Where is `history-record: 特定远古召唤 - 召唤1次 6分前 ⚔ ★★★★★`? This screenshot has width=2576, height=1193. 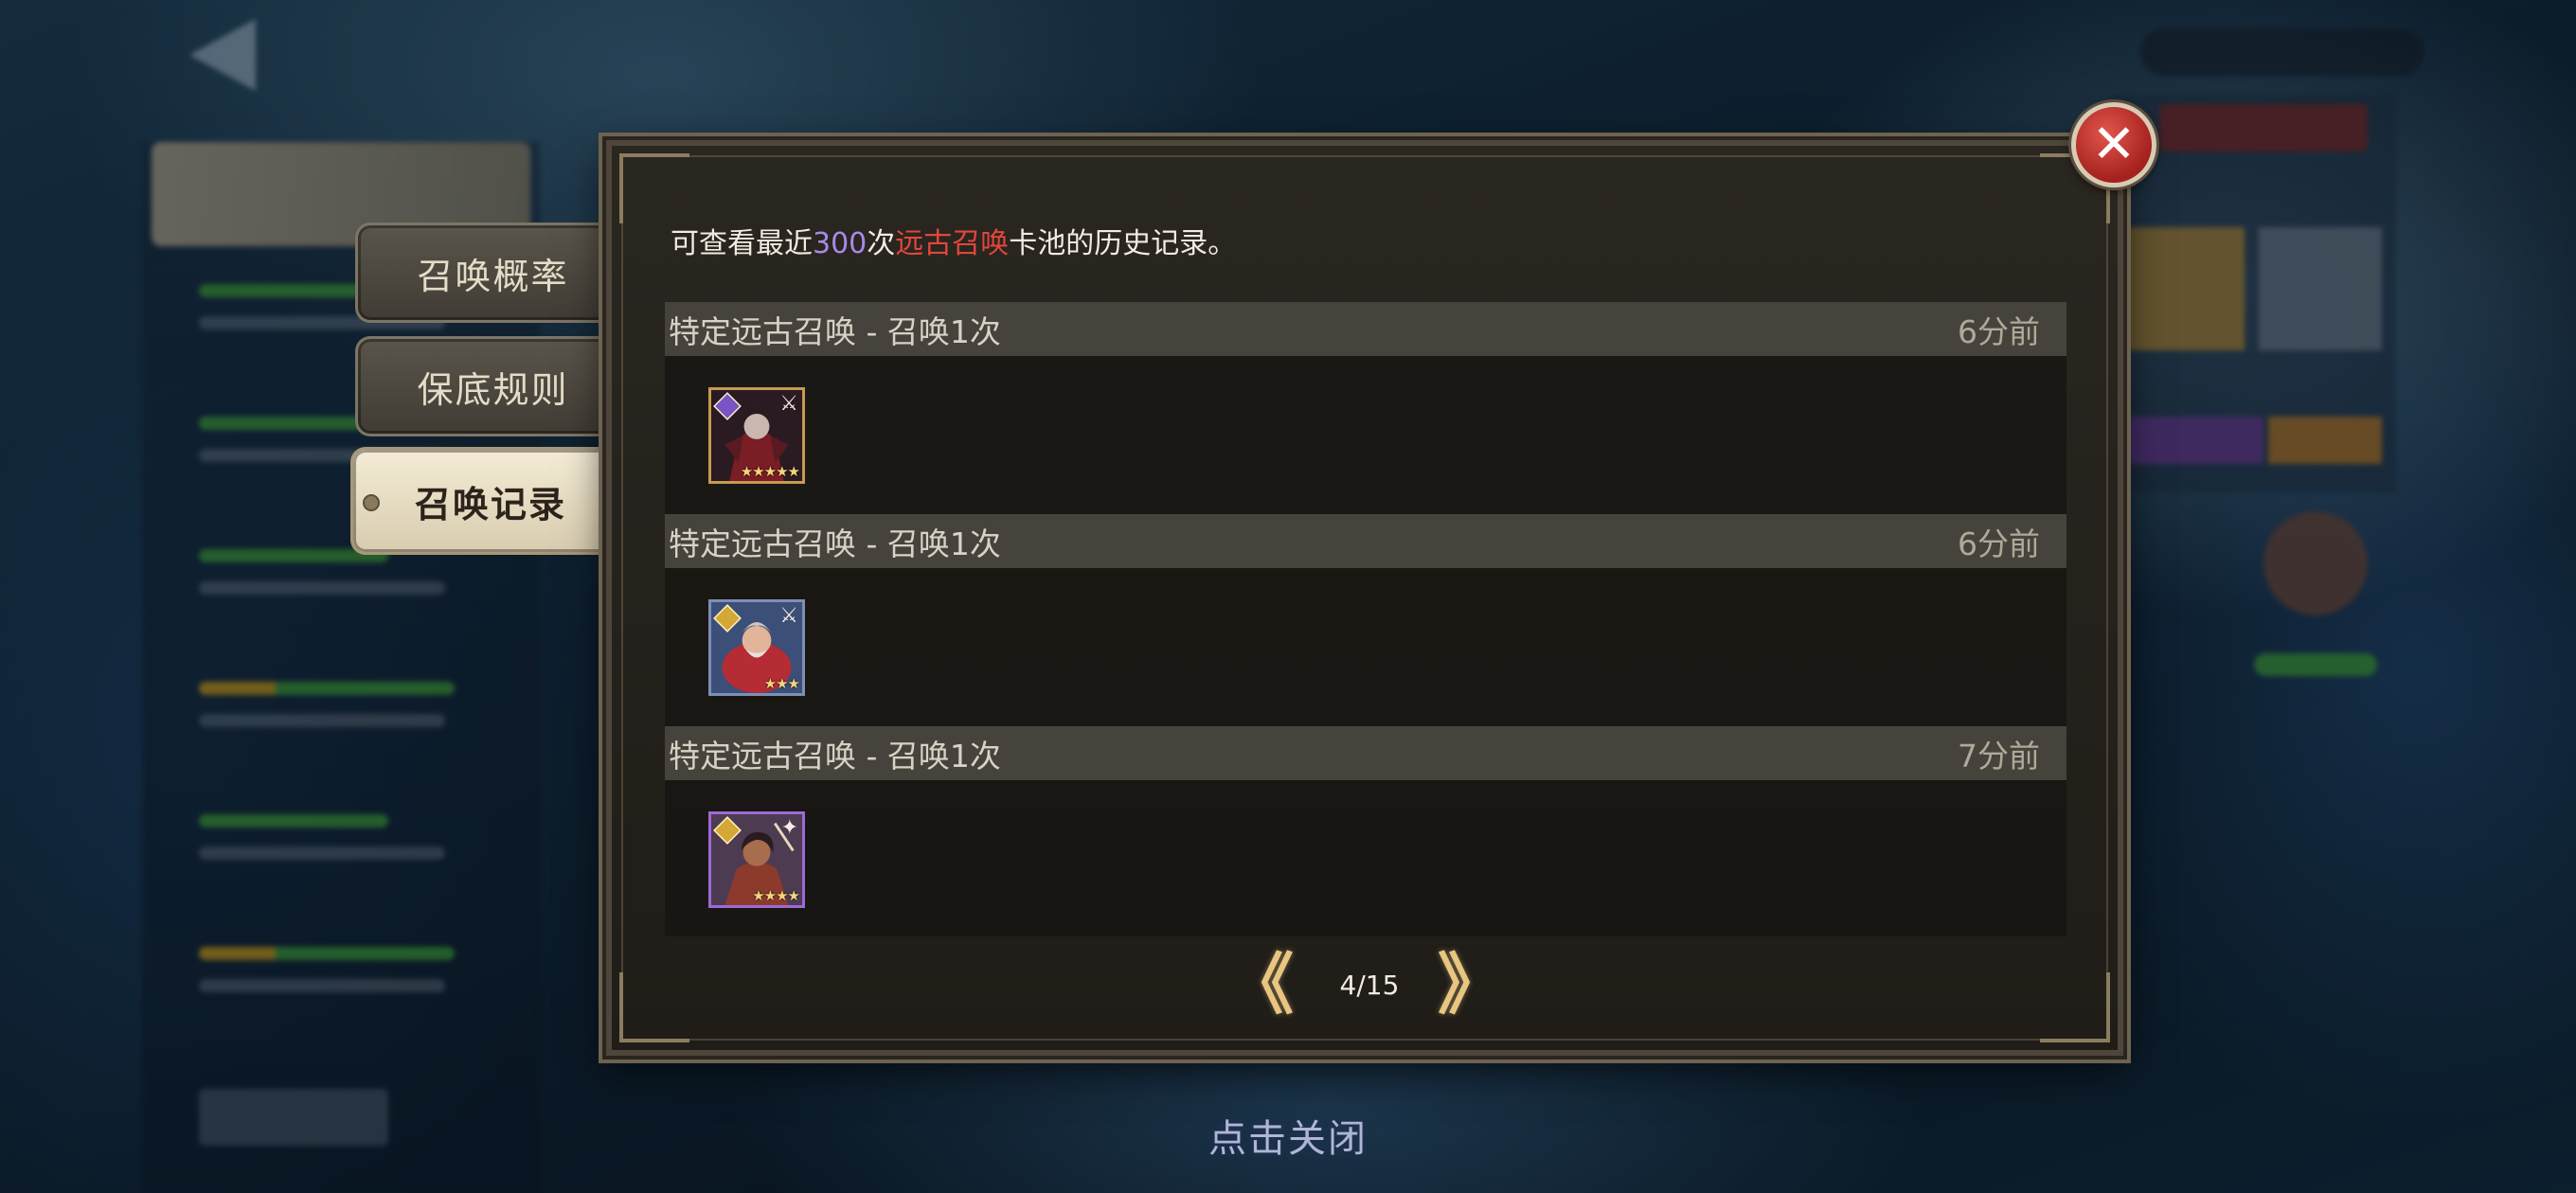 history-record: 特定远古召唤 - 召唤1次 6分前 ⚔ ★★★★★ is located at coordinates (1365, 408).